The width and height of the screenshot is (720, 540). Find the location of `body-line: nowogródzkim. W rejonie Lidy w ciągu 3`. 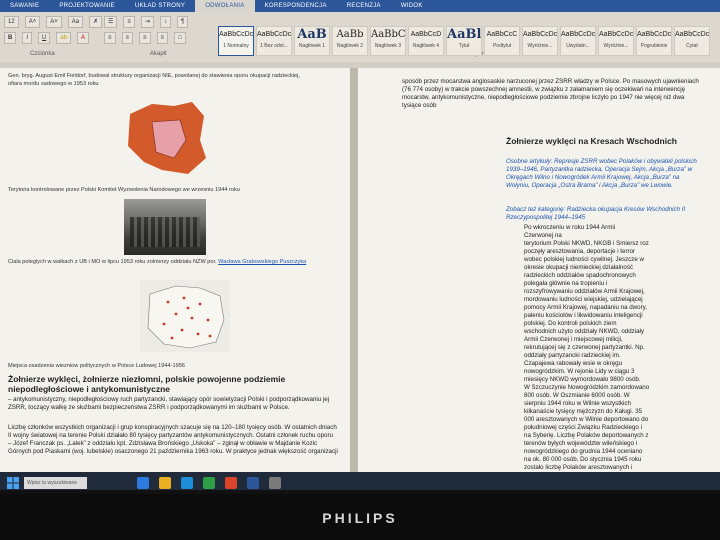

body-line: nowogródzkim. W rejonie Lidy w ciągu 3 is located at coordinates (579, 371).